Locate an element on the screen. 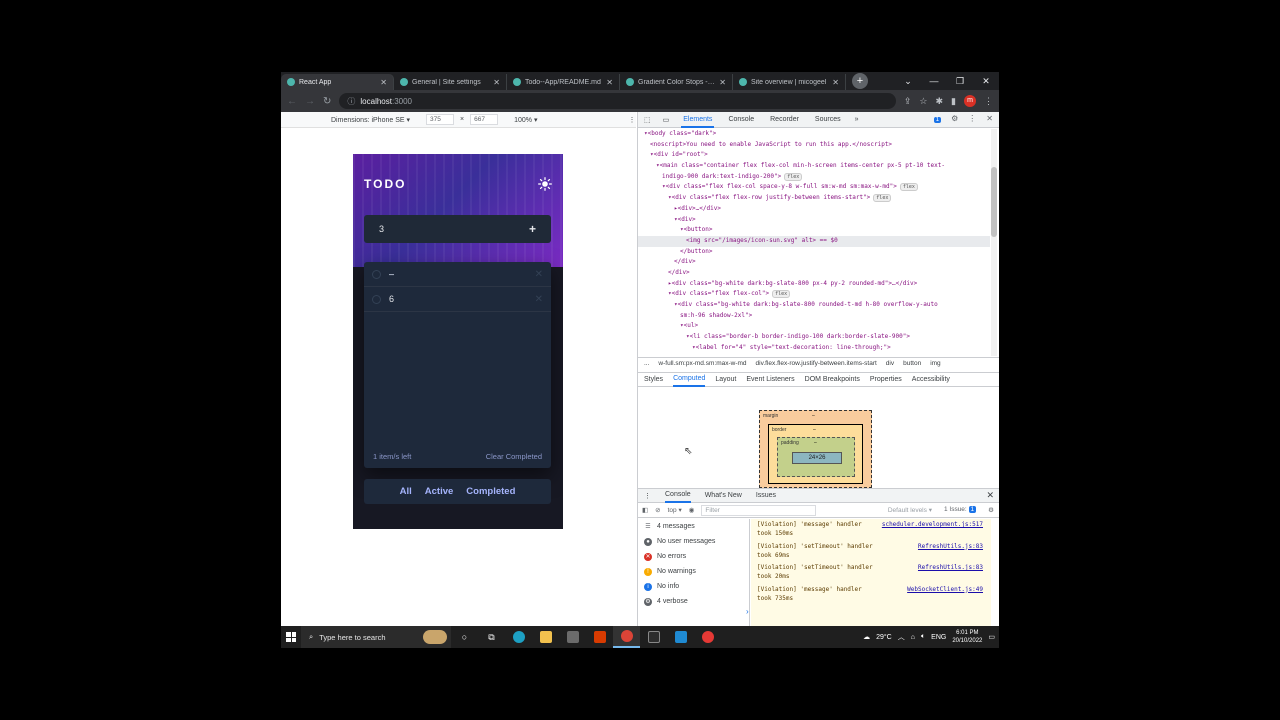 The height and width of the screenshot is (720, 1280). new-todo-input: 3 + is located at coordinates (457, 229).